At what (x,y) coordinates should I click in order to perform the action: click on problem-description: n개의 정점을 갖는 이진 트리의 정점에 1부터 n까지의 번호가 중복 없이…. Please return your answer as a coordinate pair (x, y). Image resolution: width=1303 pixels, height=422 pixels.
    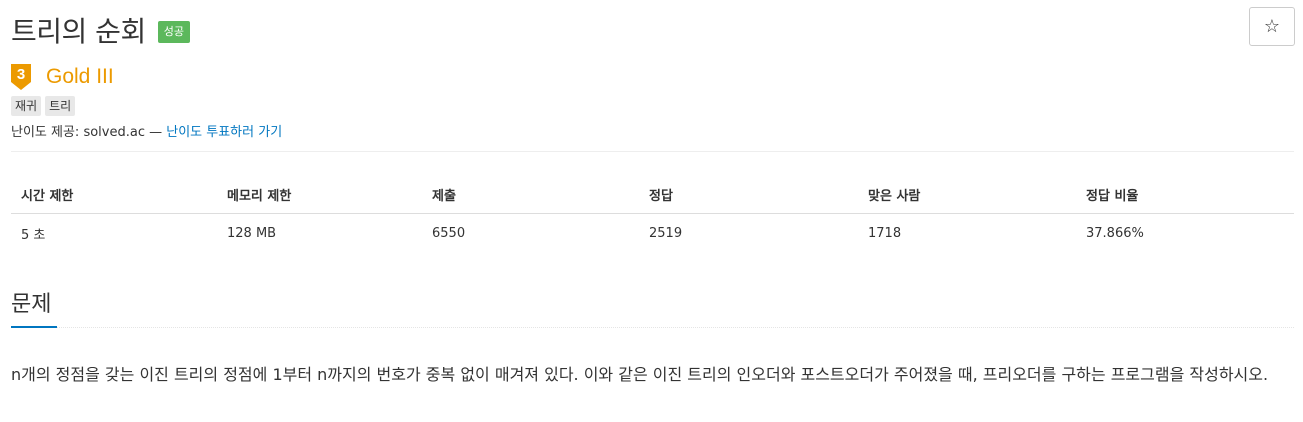
    Looking at the image, I should click on (640, 374).